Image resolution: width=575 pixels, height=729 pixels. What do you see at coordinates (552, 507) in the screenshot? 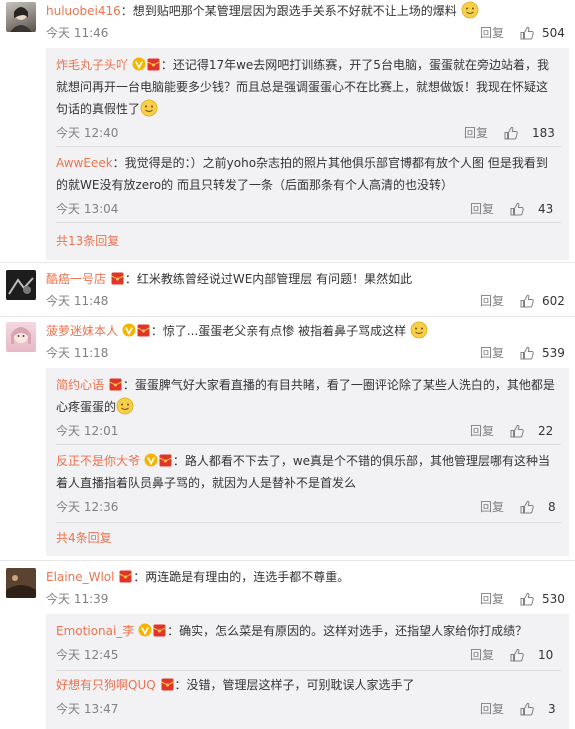
I see `like-count: 8` at bounding box center [552, 507].